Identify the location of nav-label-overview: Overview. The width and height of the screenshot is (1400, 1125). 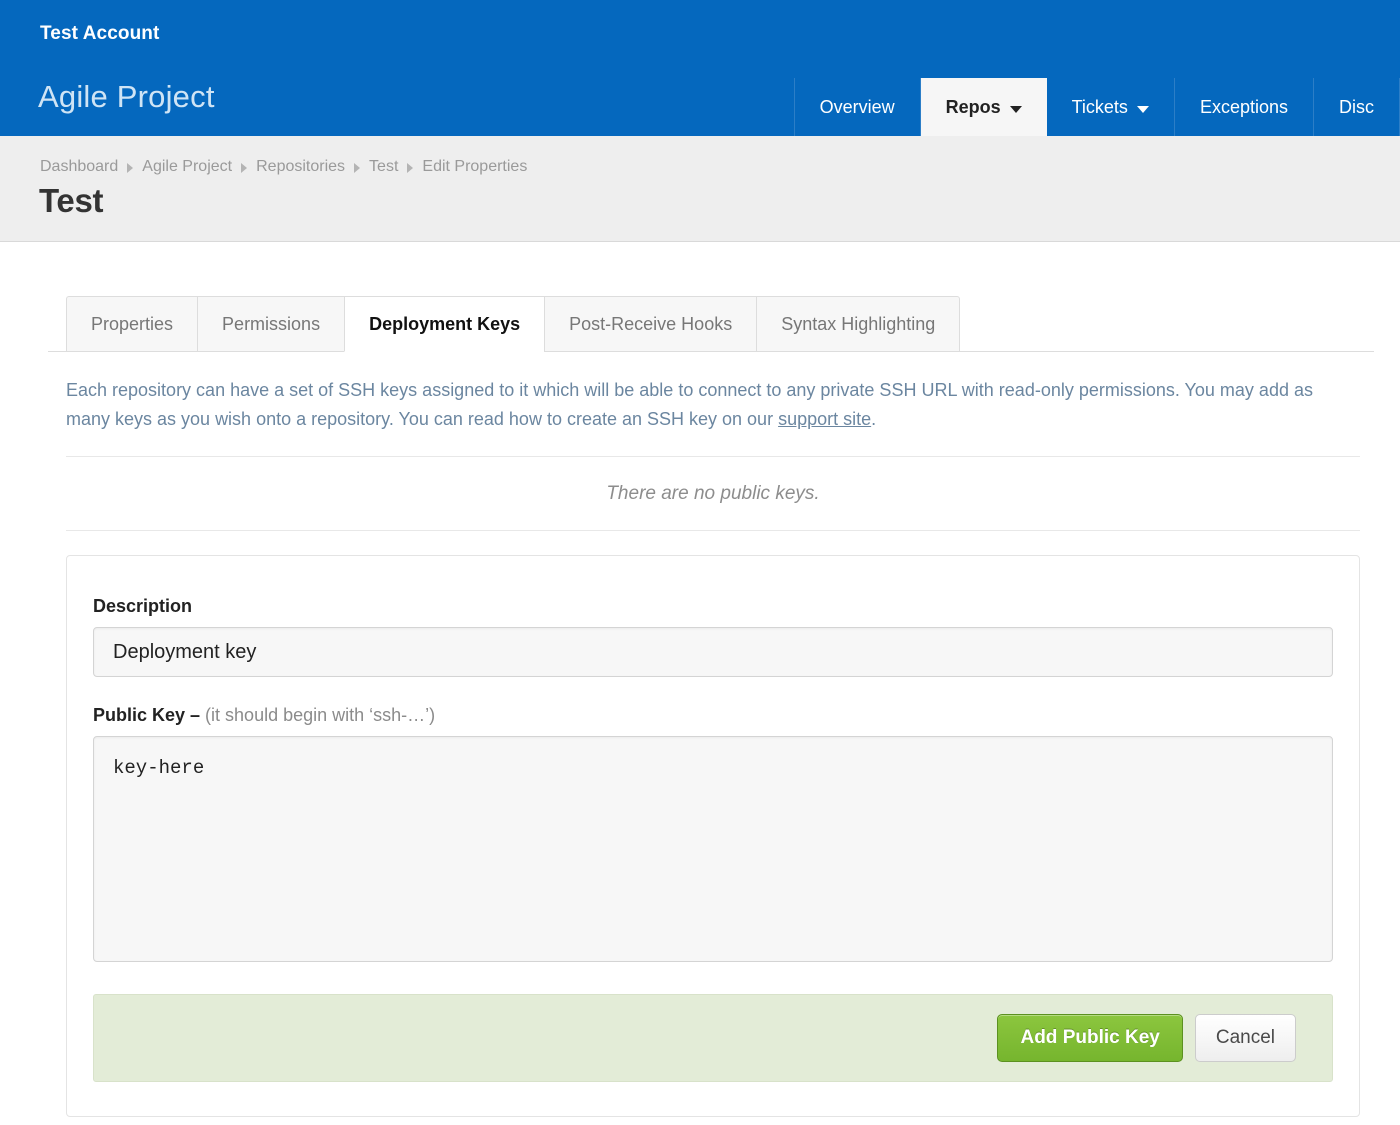
(857, 106).